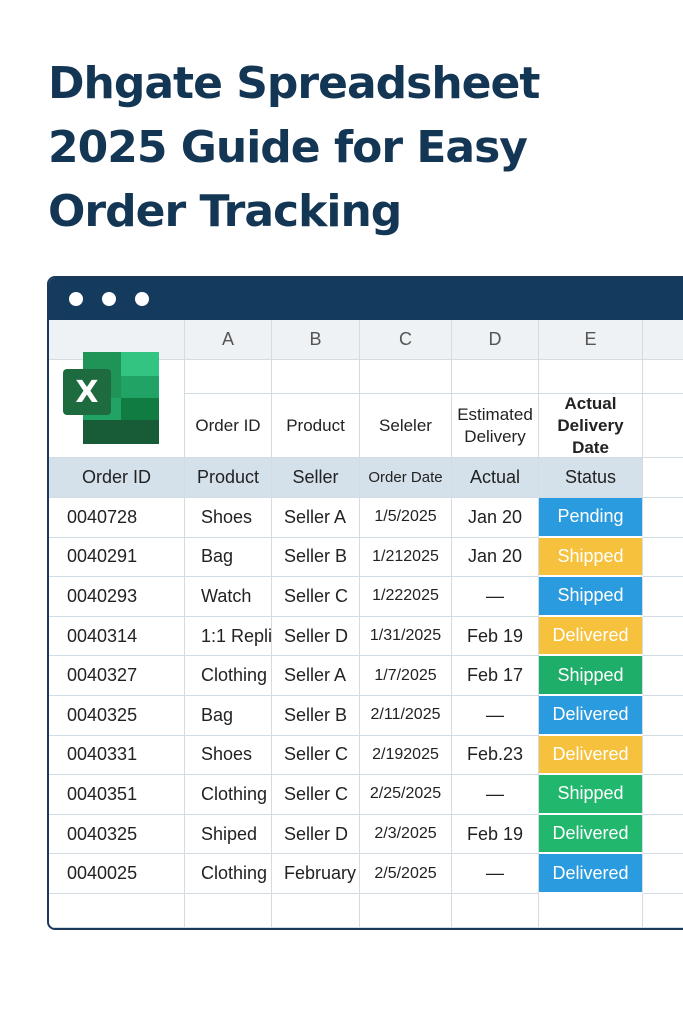 The image size is (683, 1024). Describe the element at coordinates (406, 755) in the screenshot. I see `order-date-cell: 2/192025` at that location.